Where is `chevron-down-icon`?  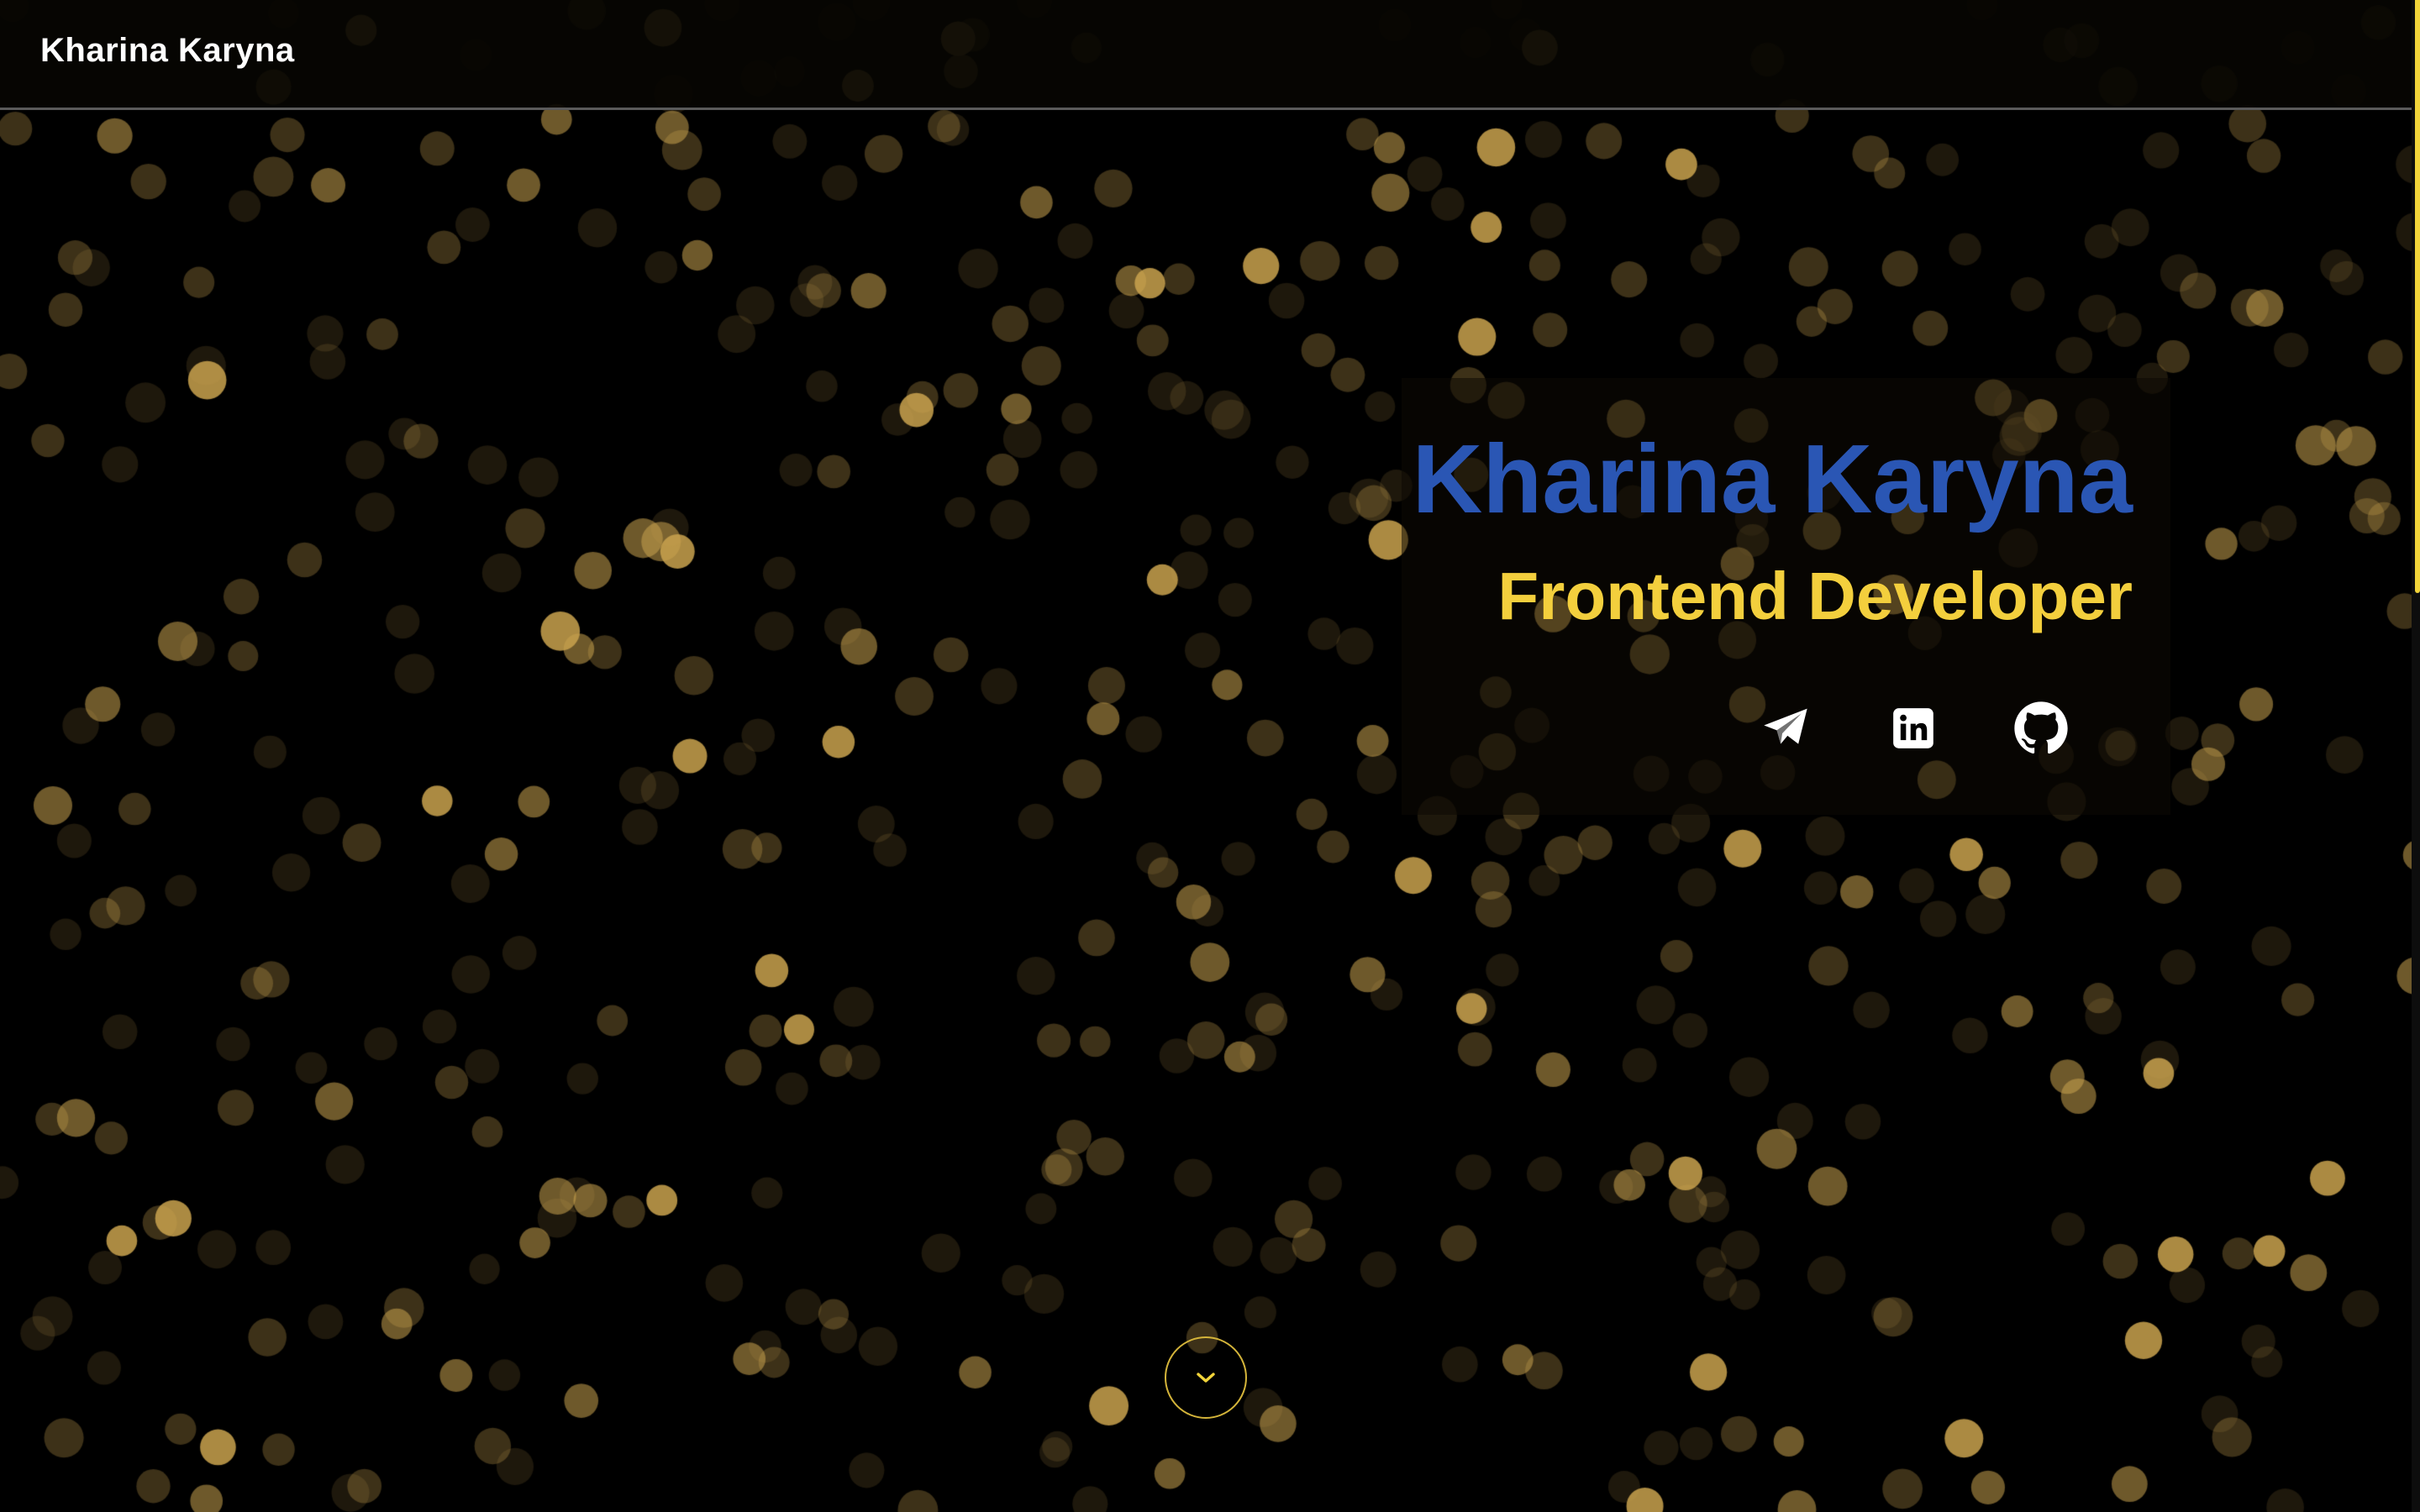
chevron-down-icon is located at coordinates (1206, 1378).